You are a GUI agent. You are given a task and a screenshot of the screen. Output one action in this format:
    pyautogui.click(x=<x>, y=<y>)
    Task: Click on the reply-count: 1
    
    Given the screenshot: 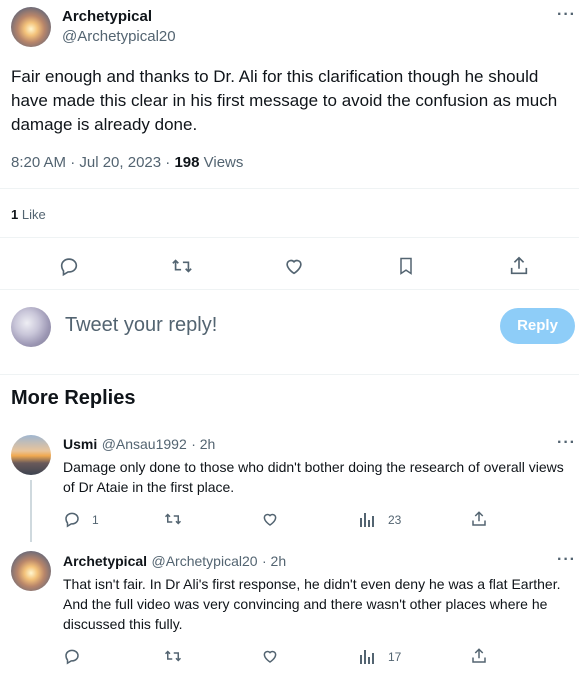 What is the action you would take?
    pyautogui.click(x=95, y=520)
    